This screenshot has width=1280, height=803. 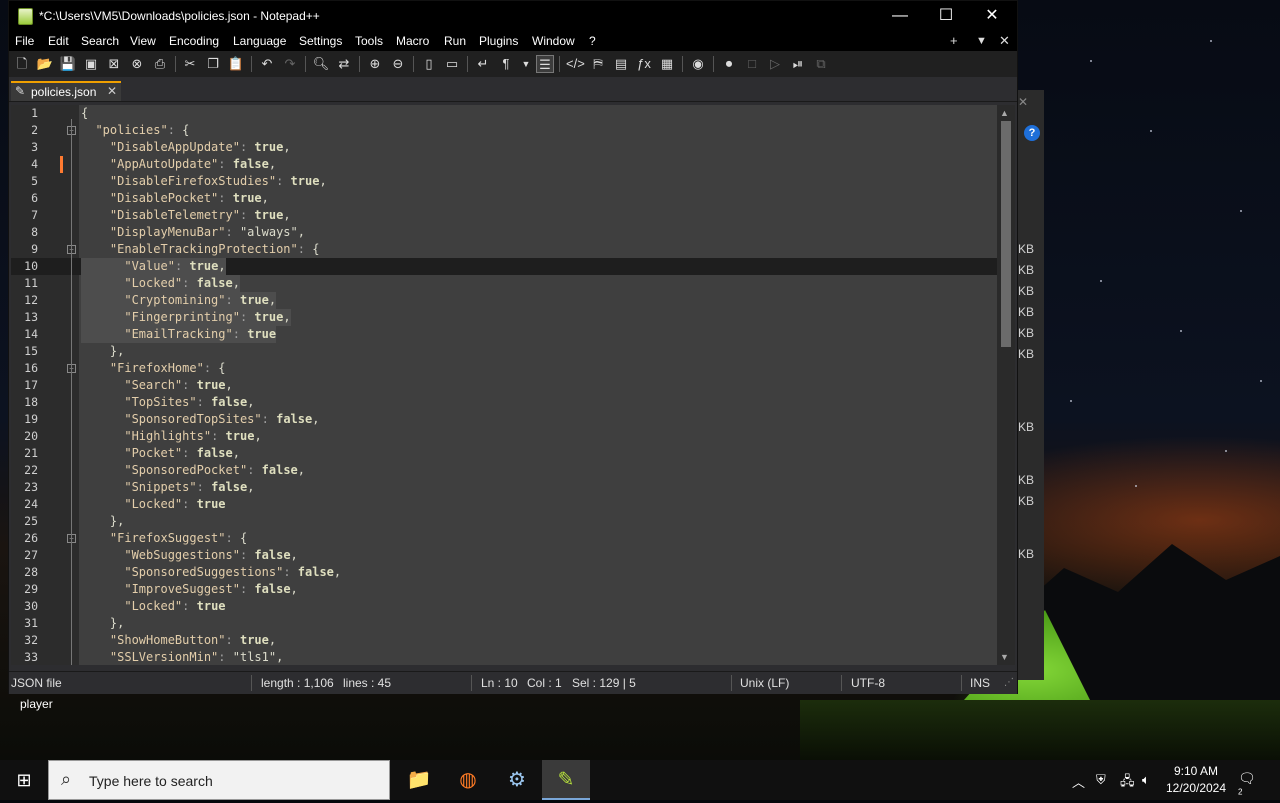 I want to click on stop-macro-icon: □, so click(x=752, y=64).